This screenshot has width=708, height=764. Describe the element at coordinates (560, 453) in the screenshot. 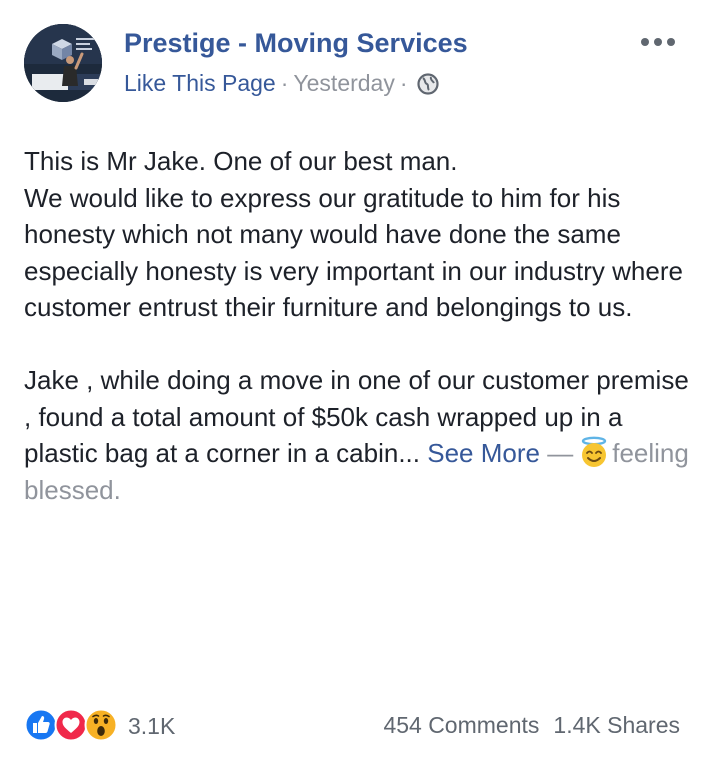

I see `feeling-dash: —` at that location.